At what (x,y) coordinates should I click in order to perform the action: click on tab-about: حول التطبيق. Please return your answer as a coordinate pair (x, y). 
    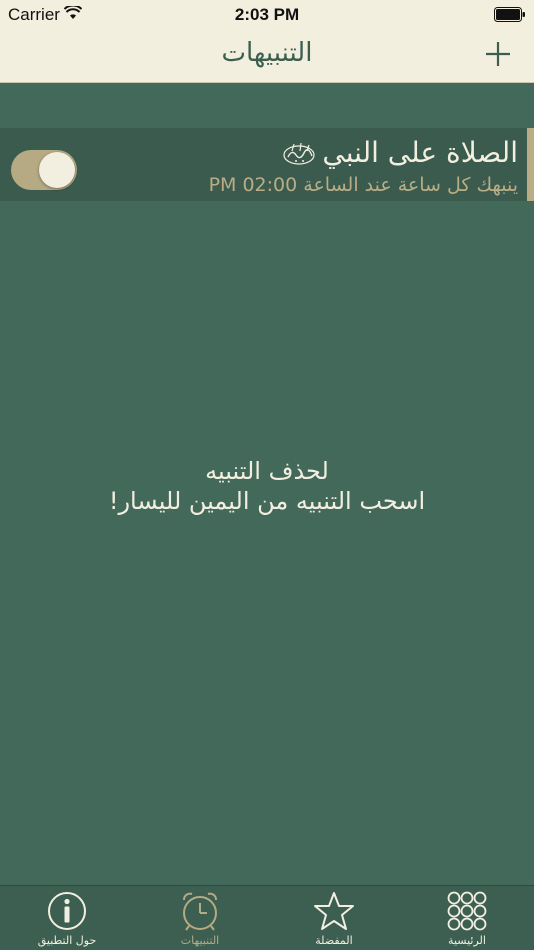
    Looking at the image, I should click on (67, 920).